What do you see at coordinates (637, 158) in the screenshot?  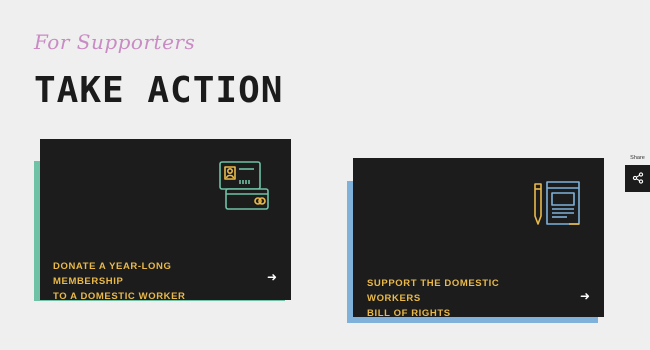 I see `share-label: Share` at bounding box center [637, 158].